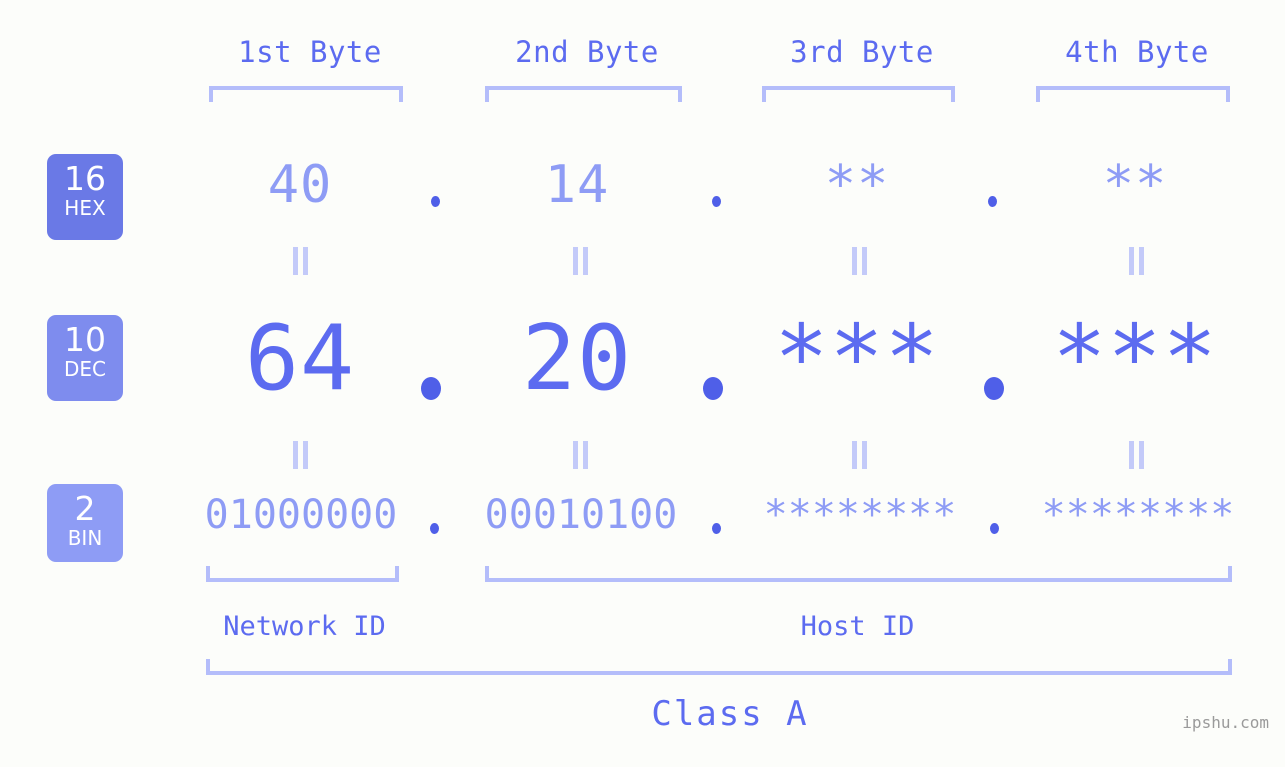  What do you see at coordinates (857, 358) in the screenshot?
I see `dec-byte-3-value: ***` at bounding box center [857, 358].